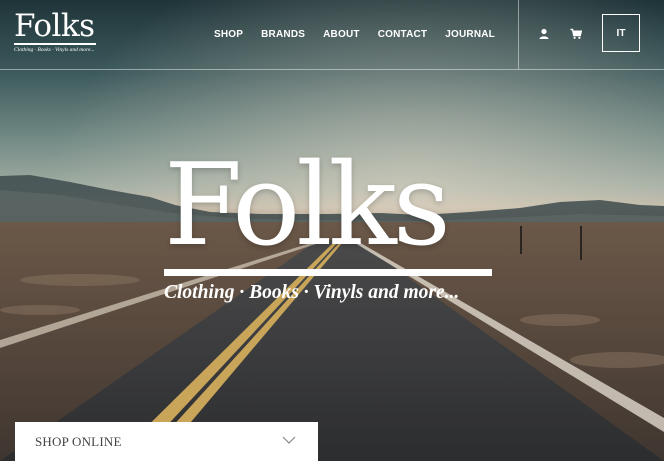 The height and width of the screenshot is (461, 664). I want to click on header-divider, so click(518, 34).